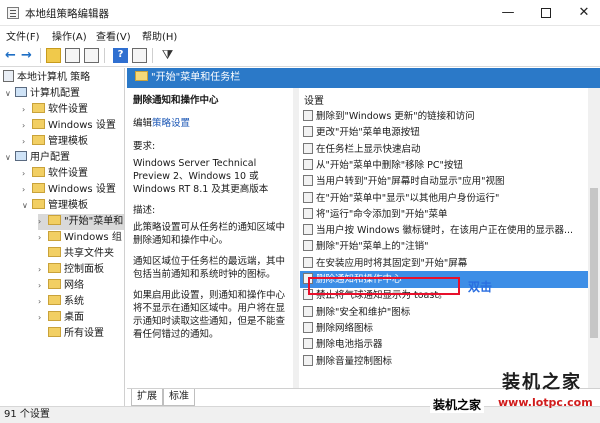 This screenshot has width=600, height=423. What do you see at coordinates (69, 190) in the screenshot?
I see `tree-uc-windows: › Windows 设置` at bounding box center [69, 190].